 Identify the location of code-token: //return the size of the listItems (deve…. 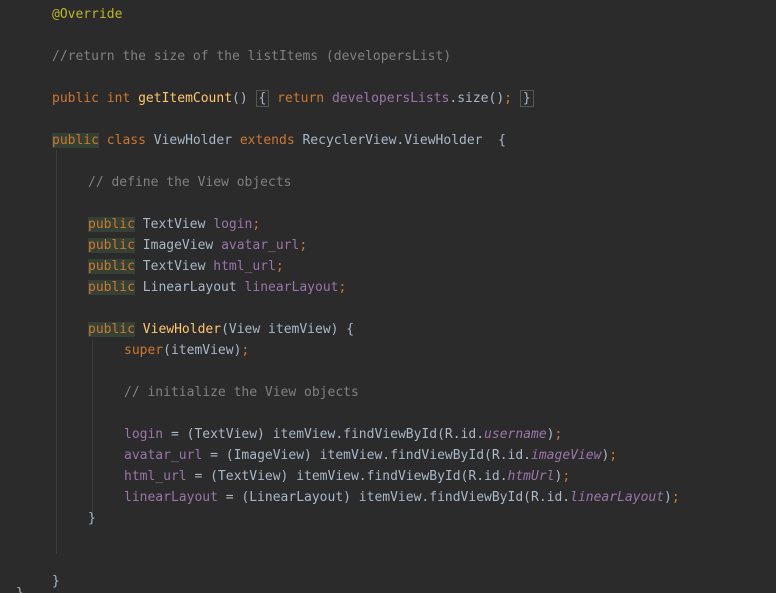
(252, 56).